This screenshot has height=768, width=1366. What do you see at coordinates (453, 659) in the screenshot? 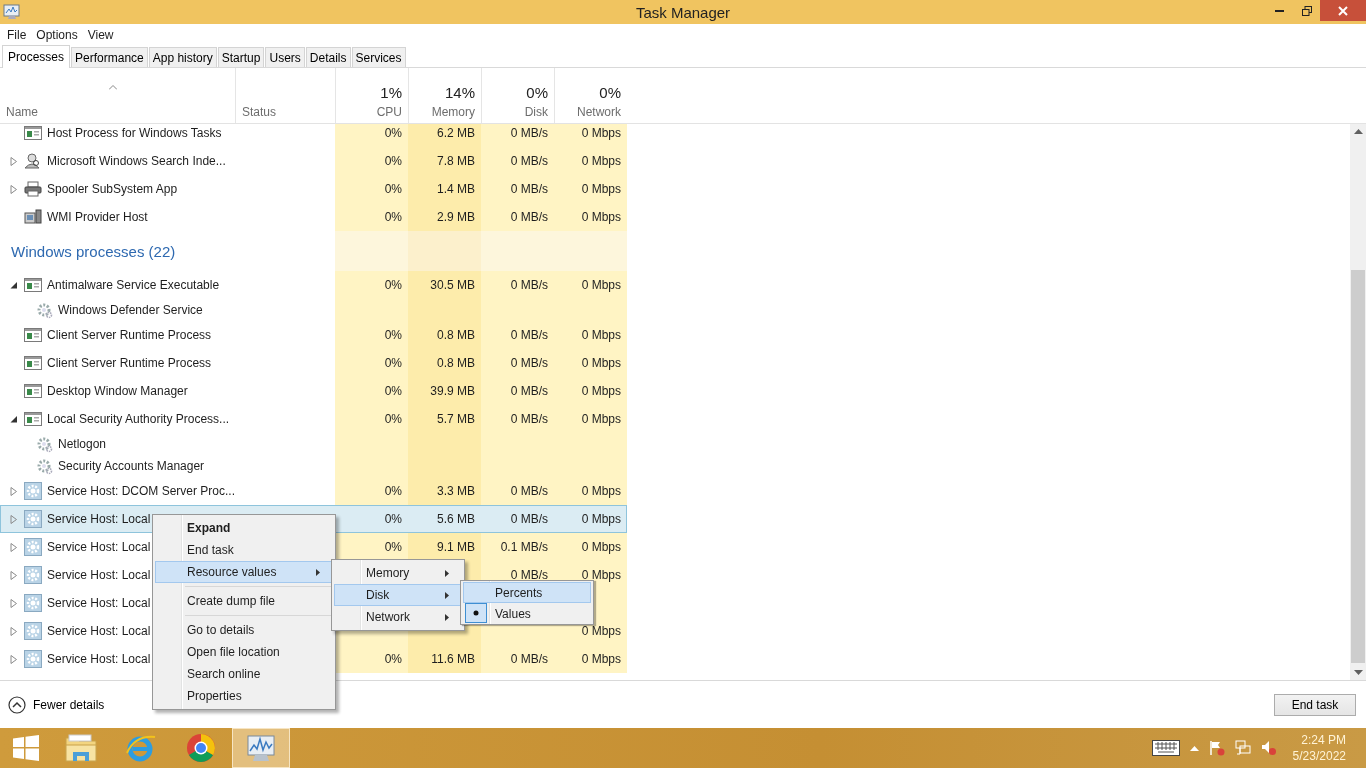
I see `memory-value: 11.6 MB` at bounding box center [453, 659].